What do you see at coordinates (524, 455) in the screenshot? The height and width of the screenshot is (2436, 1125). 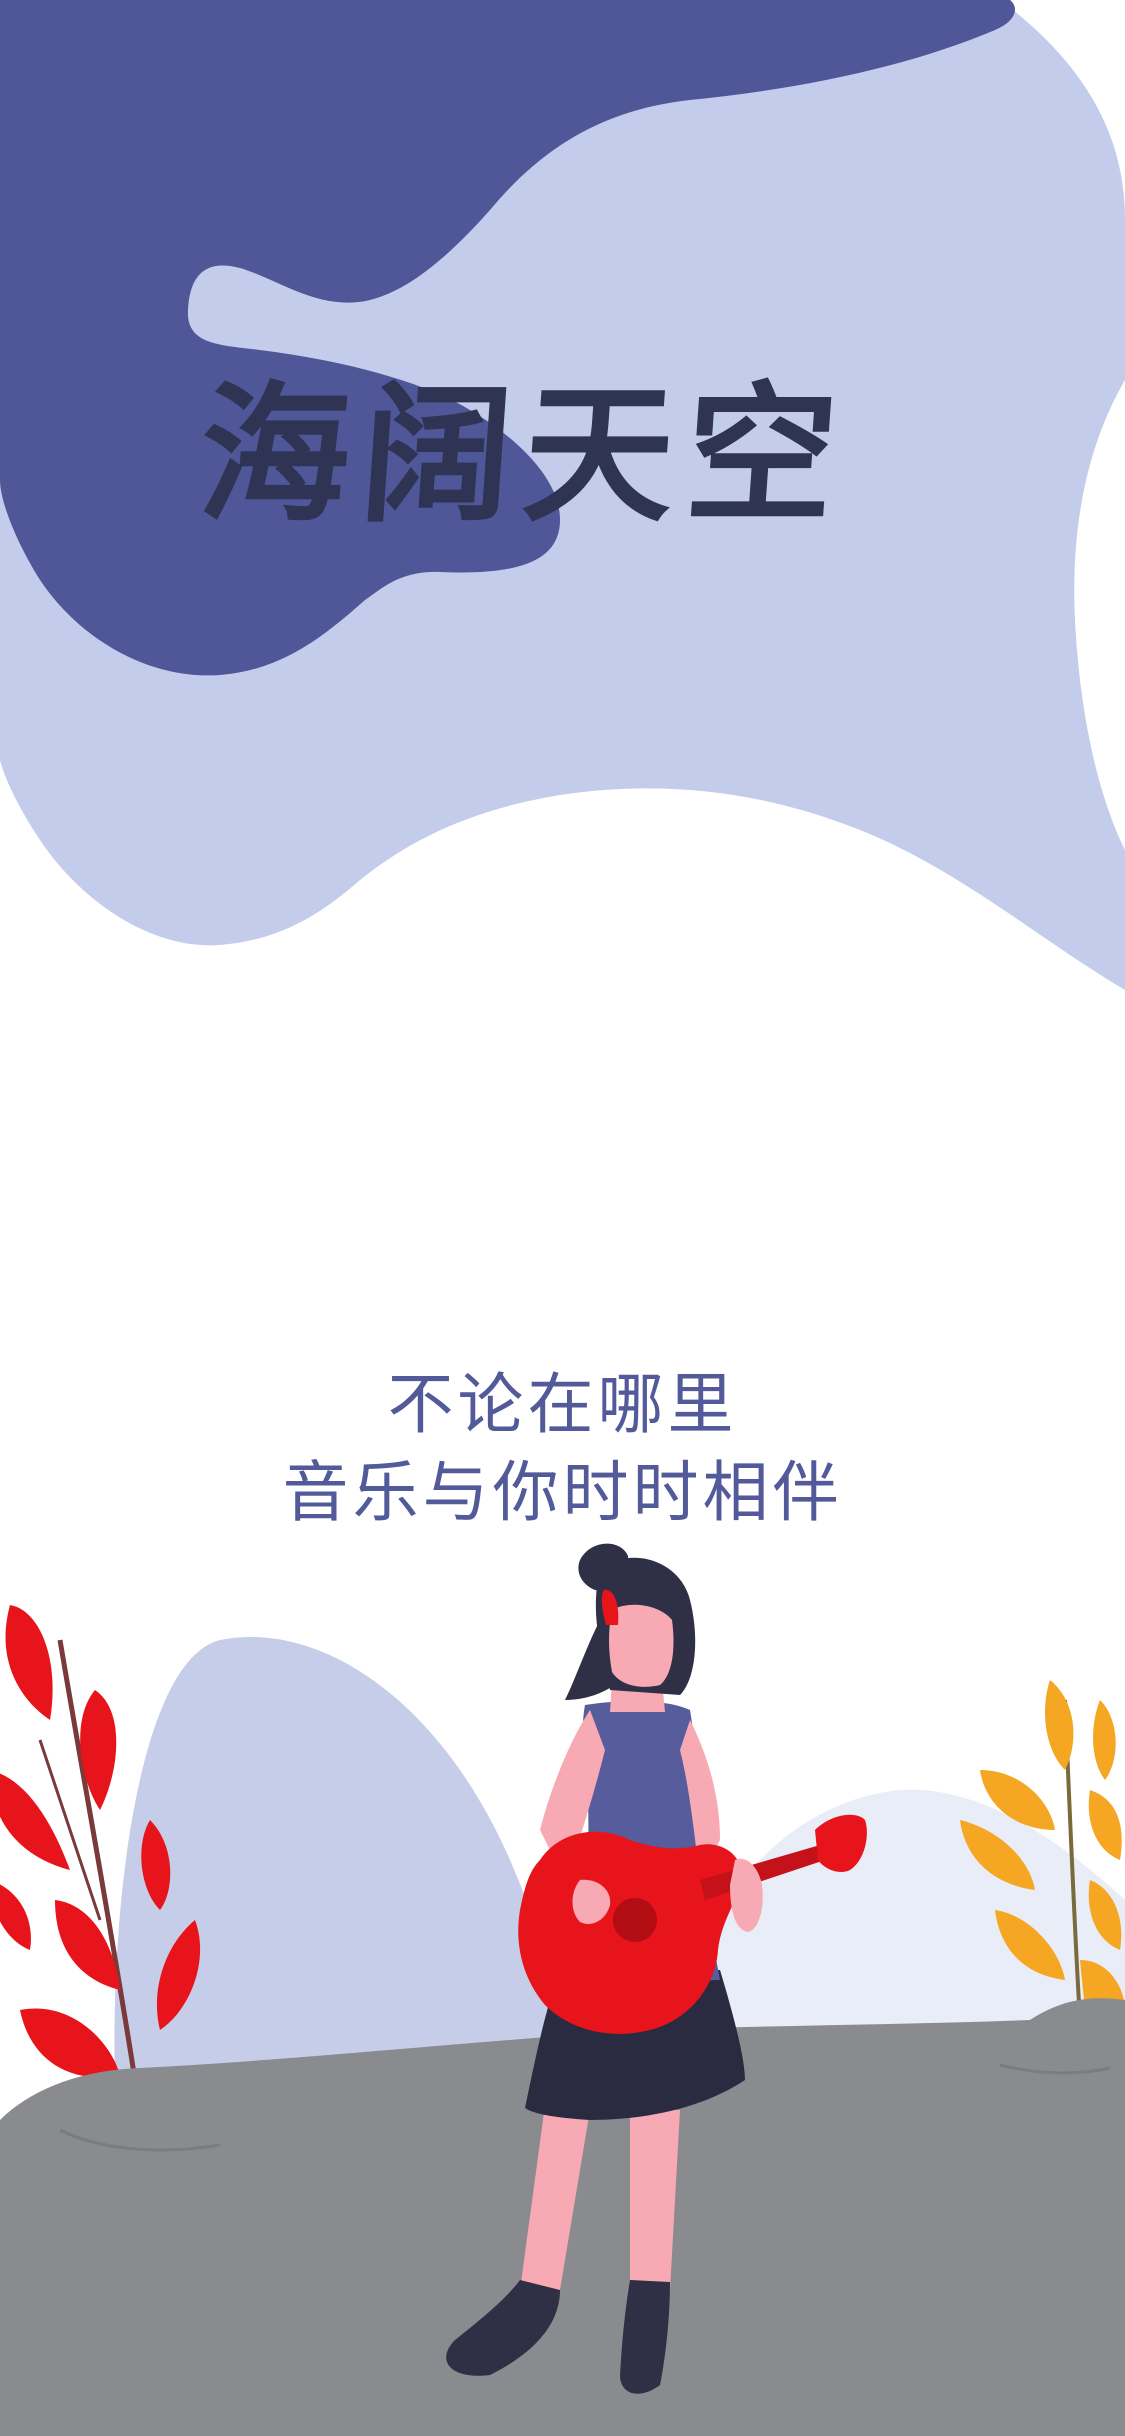 I see `app-title: 海阔天空` at bounding box center [524, 455].